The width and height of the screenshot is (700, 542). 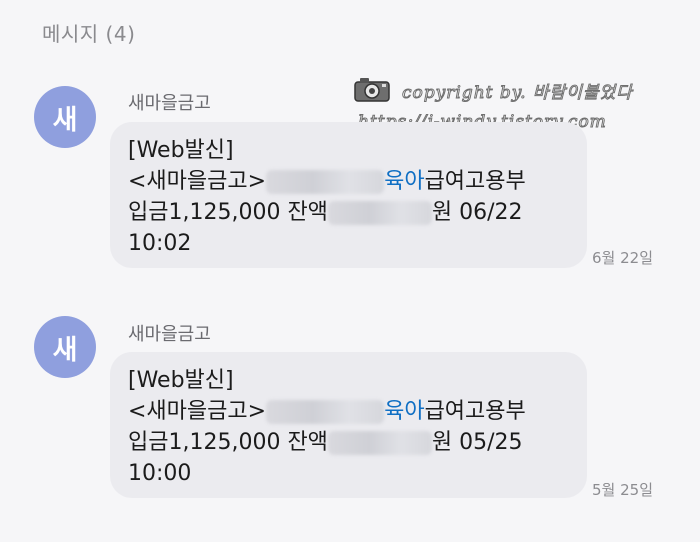 I want to click on message-line: 입금1,125,000 잔액 원 06/22, so click(x=327, y=212).